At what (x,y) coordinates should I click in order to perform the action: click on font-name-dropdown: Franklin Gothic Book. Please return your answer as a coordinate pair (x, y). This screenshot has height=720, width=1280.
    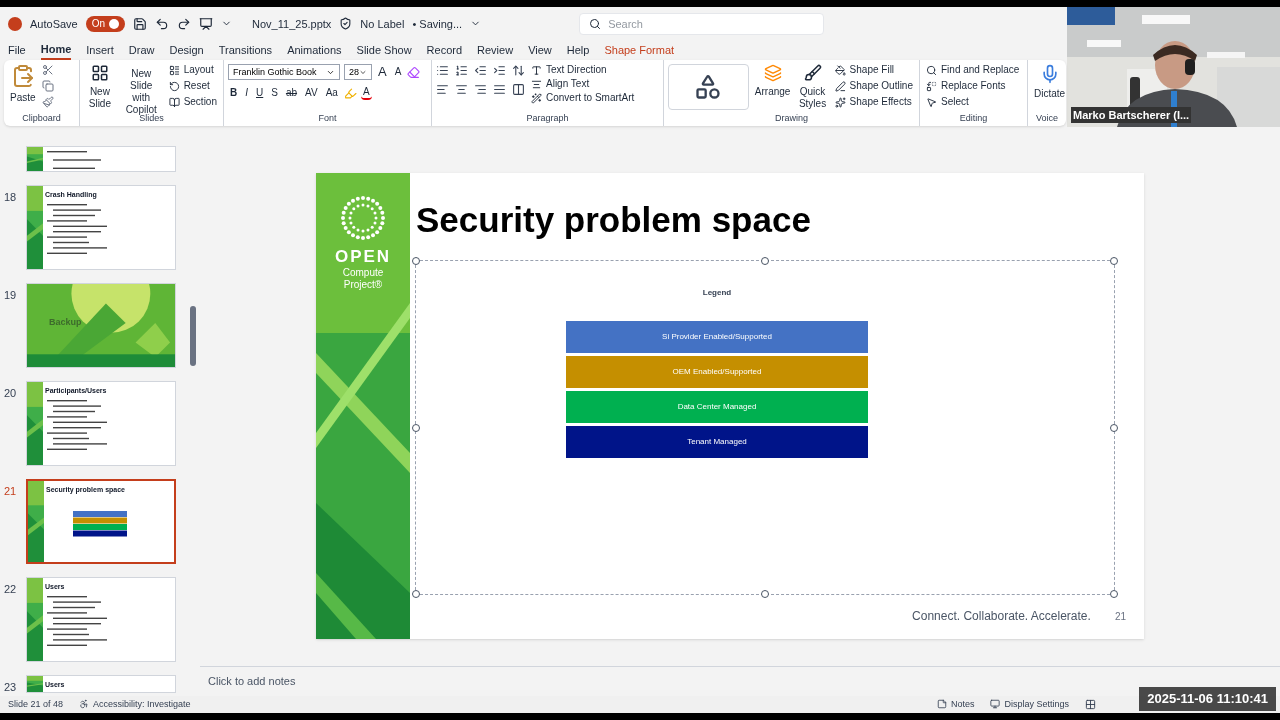
    Looking at the image, I should click on (284, 72).